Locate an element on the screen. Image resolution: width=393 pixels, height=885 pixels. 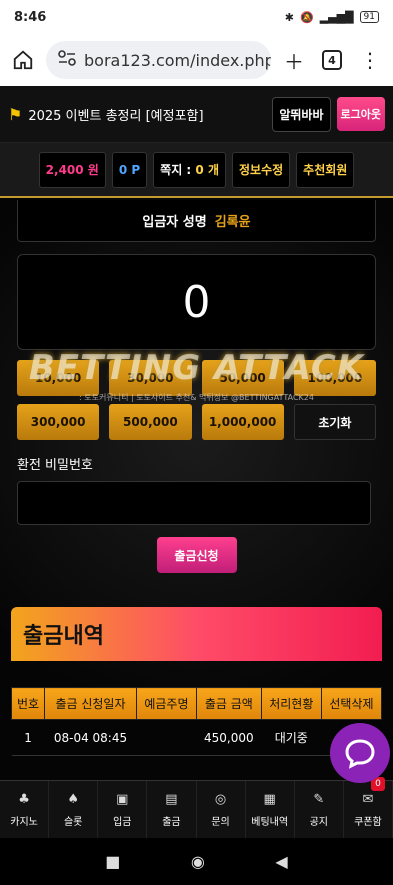
password-label: 환전 비밀번호 is located at coordinates (55, 465).